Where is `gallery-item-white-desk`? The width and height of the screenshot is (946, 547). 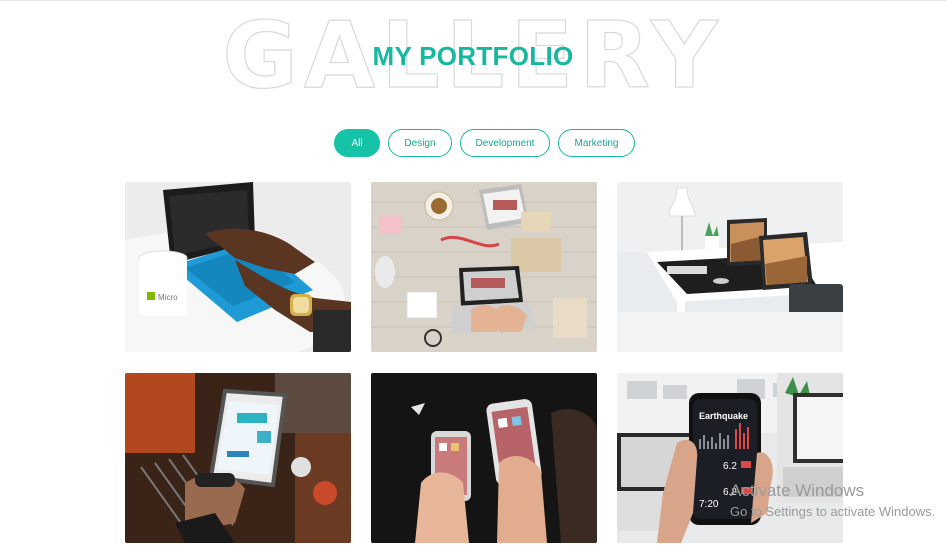
gallery-item-white-desk is located at coordinates (730, 267).